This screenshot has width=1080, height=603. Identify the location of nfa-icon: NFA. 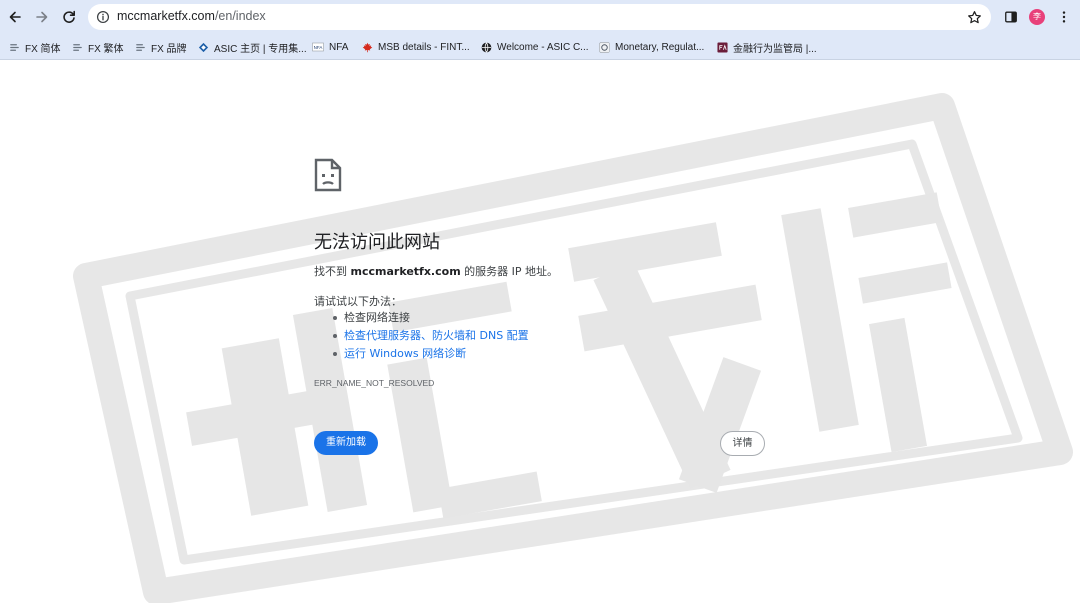
(318, 47).